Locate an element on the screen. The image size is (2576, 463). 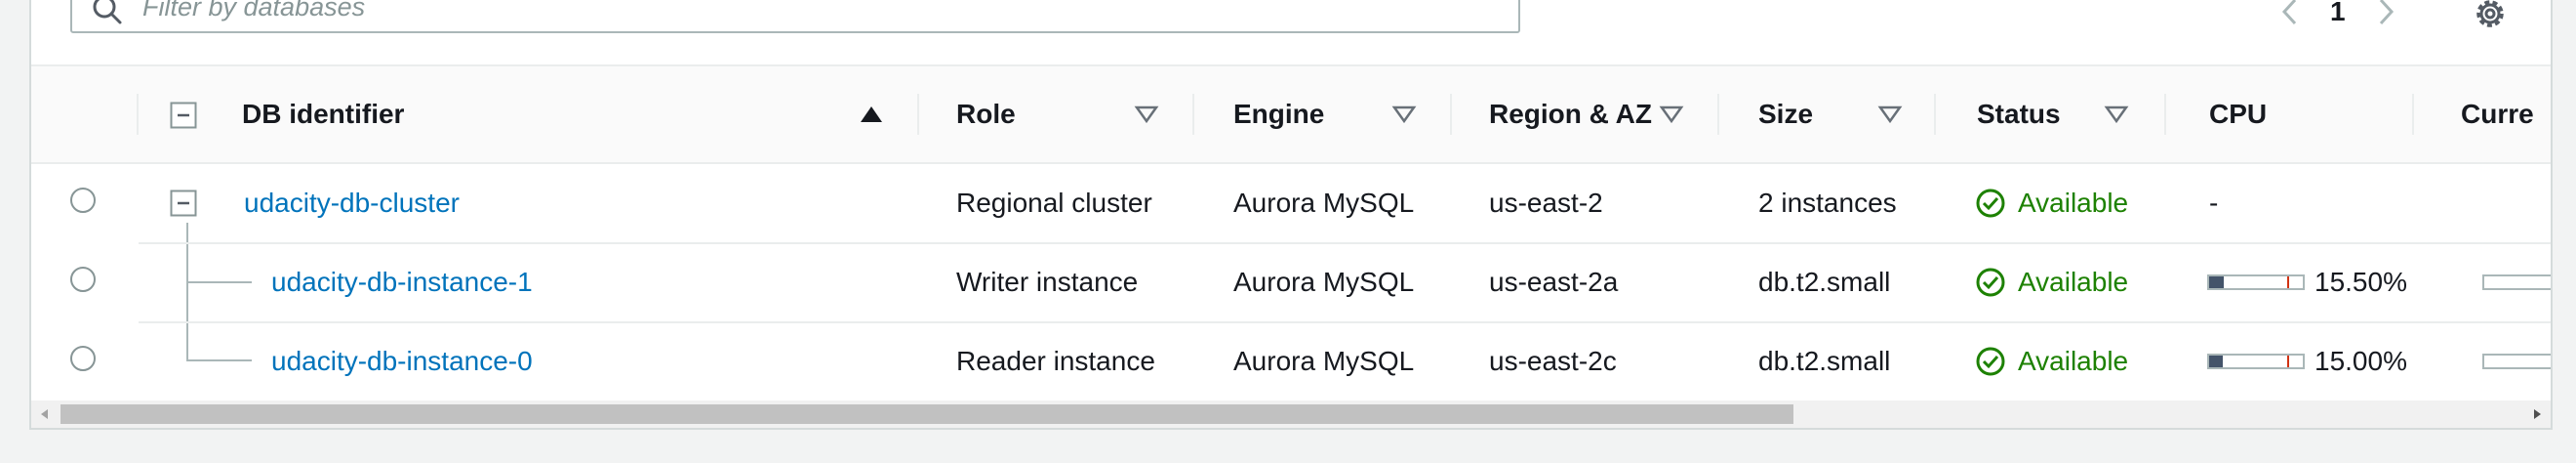
search-icon is located at coordinates (107, 12).